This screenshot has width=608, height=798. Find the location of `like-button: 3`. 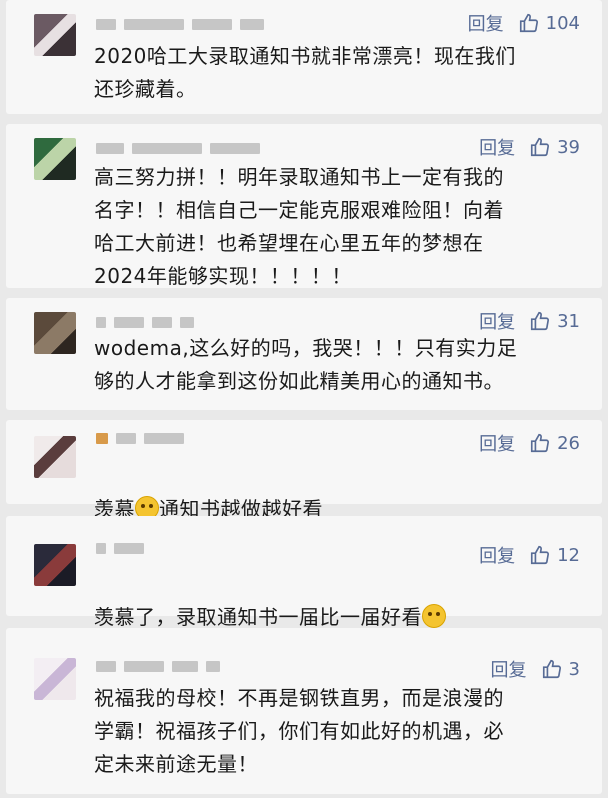

like-button: 3 is located at coordinates (560, 669).